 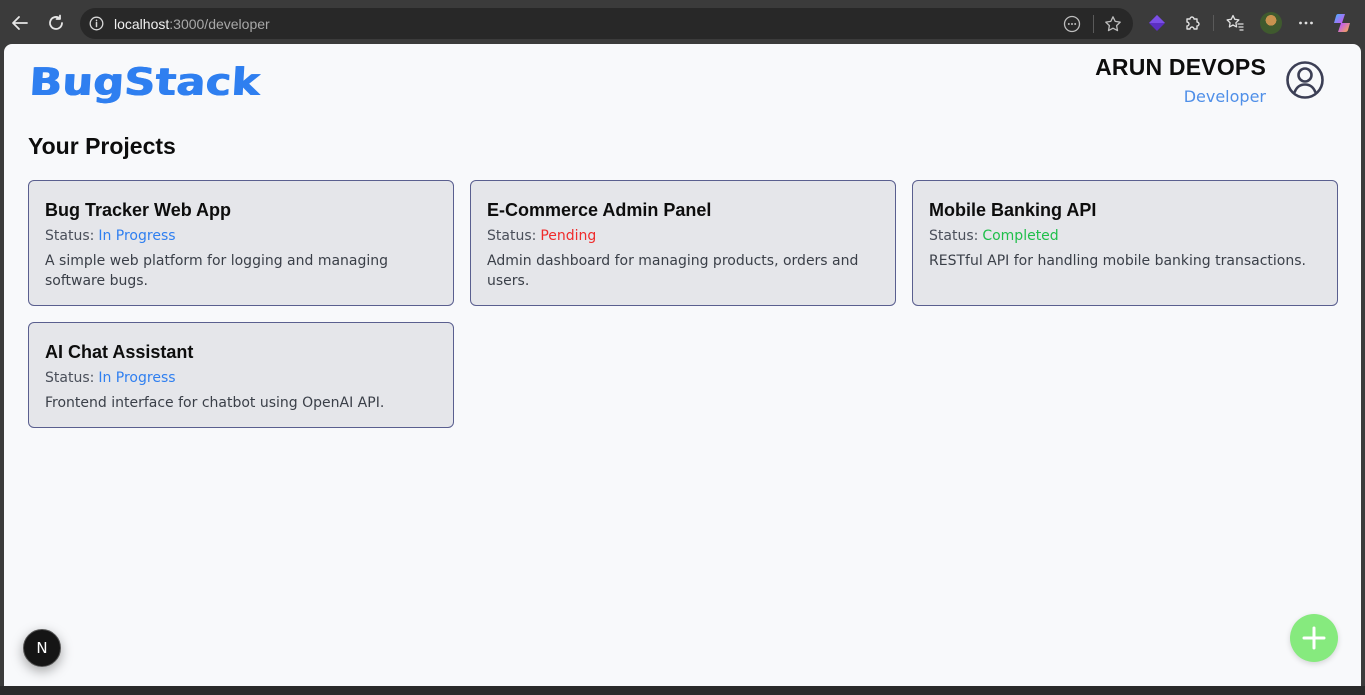 I want to click on browser-toolbar: localhost:3000/developer, so click(x=682, y=22).